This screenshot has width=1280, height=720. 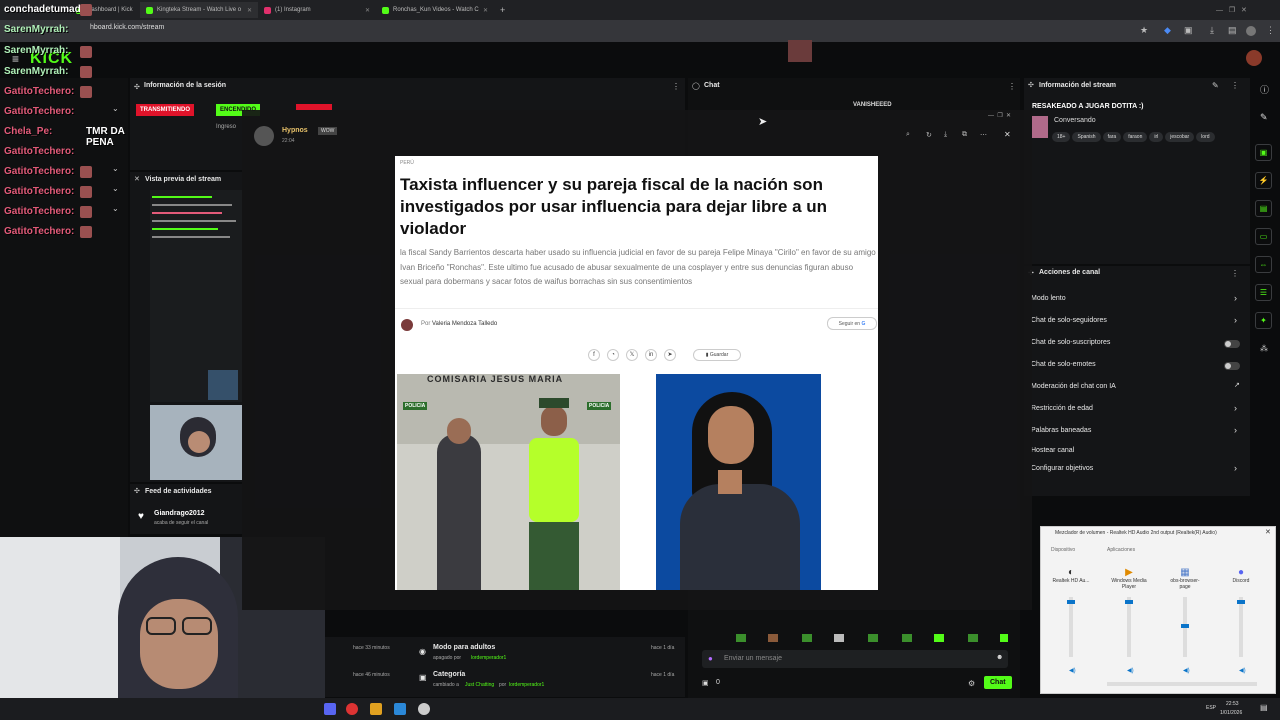 What do you see at coordinates (1188, 30) in the screenshot?
I see `extensions-puzzle-icon: ▣` at bounding box center [1188, 30].